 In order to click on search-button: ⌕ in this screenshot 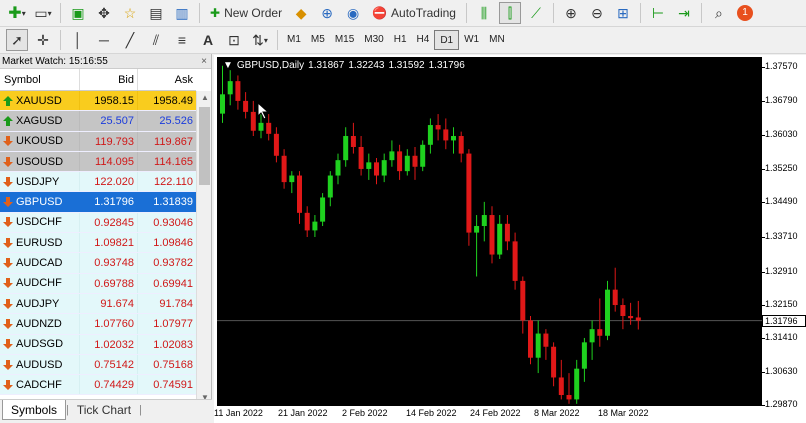, I will do `click(719, 13)`.